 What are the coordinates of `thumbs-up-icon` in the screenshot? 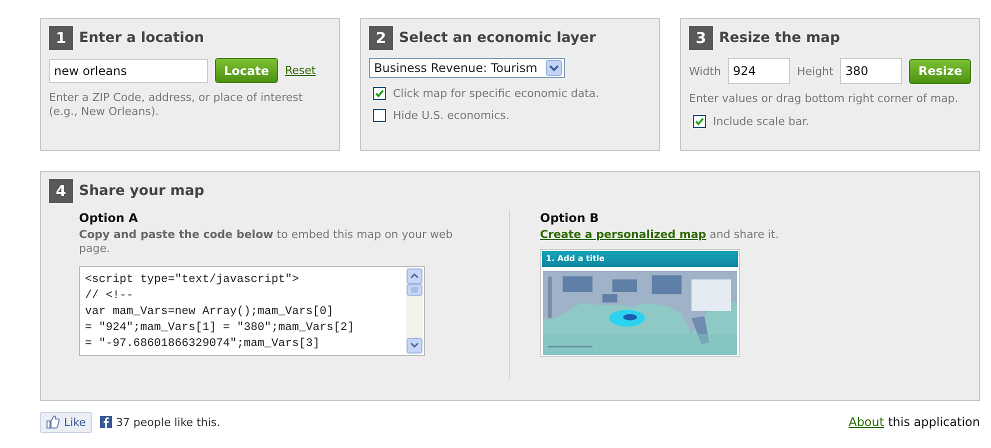 It's located at (53, 422).